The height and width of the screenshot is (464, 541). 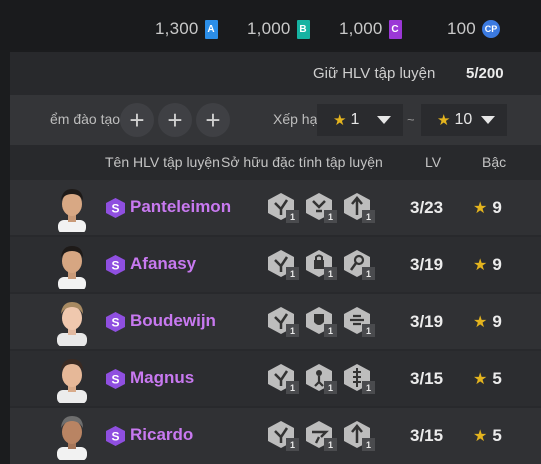 I want to click on table-row: S Panteleimon 1 1 1 3/23 ★ 9, so click(x=275, y=207).